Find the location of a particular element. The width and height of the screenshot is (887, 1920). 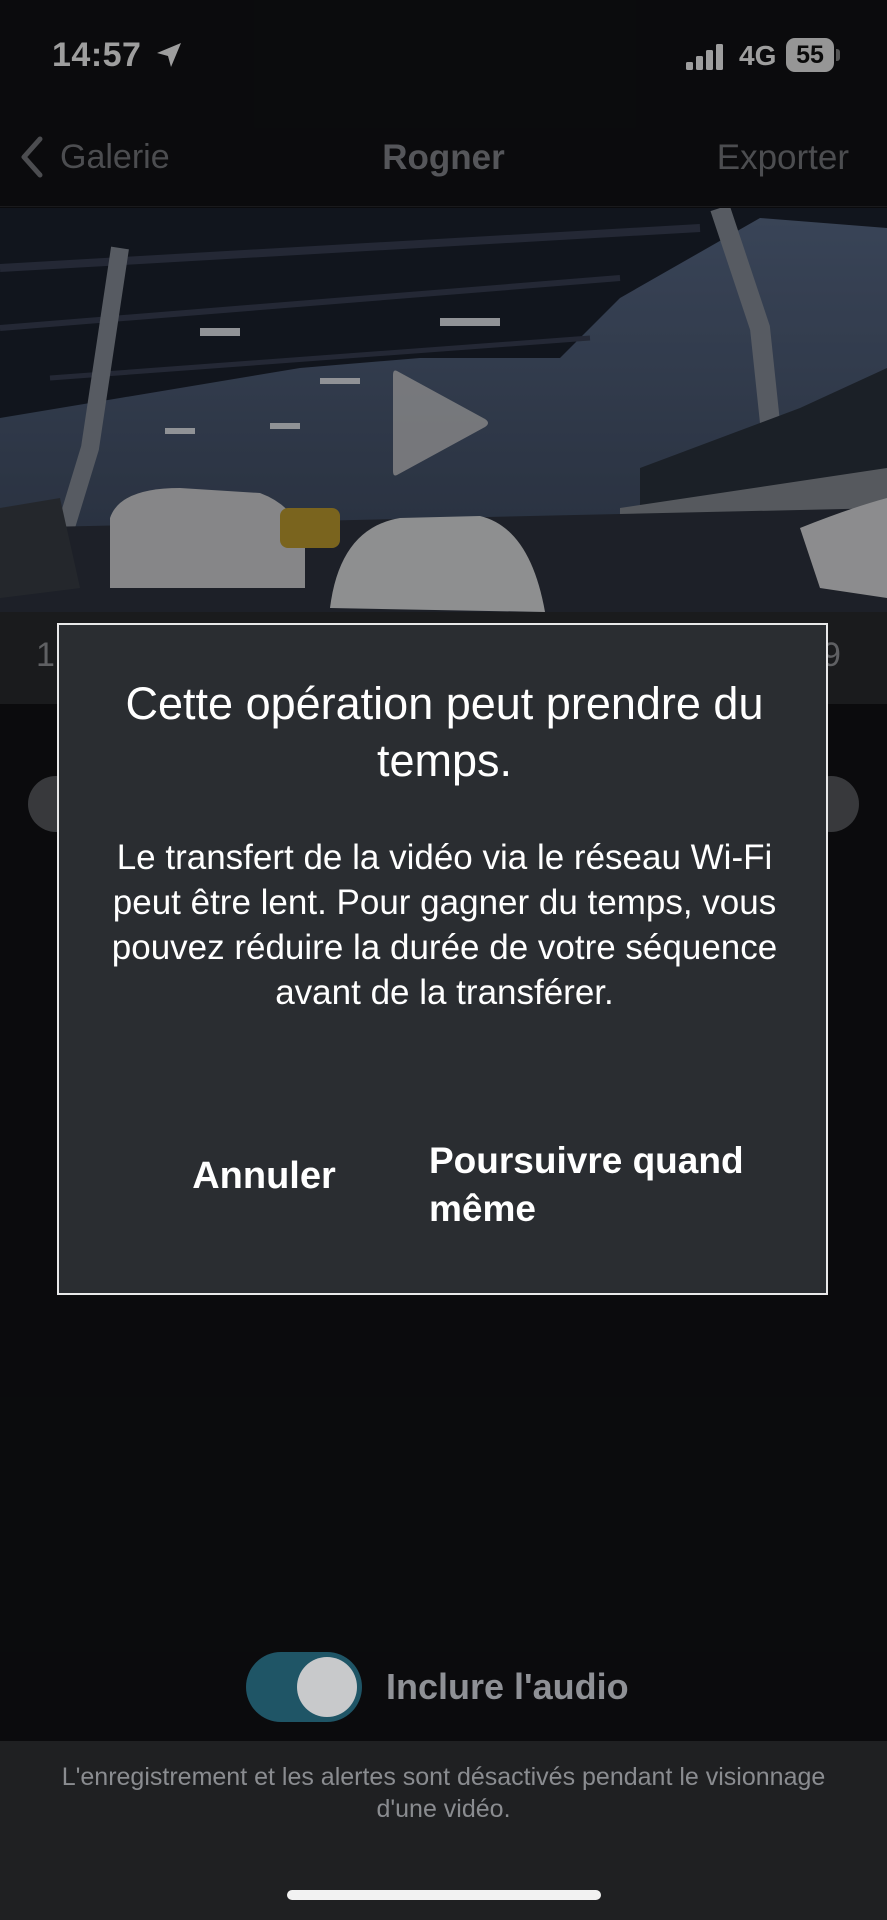

include-audio-label: Inclure l'audio is located at coordinates (507, 1686).